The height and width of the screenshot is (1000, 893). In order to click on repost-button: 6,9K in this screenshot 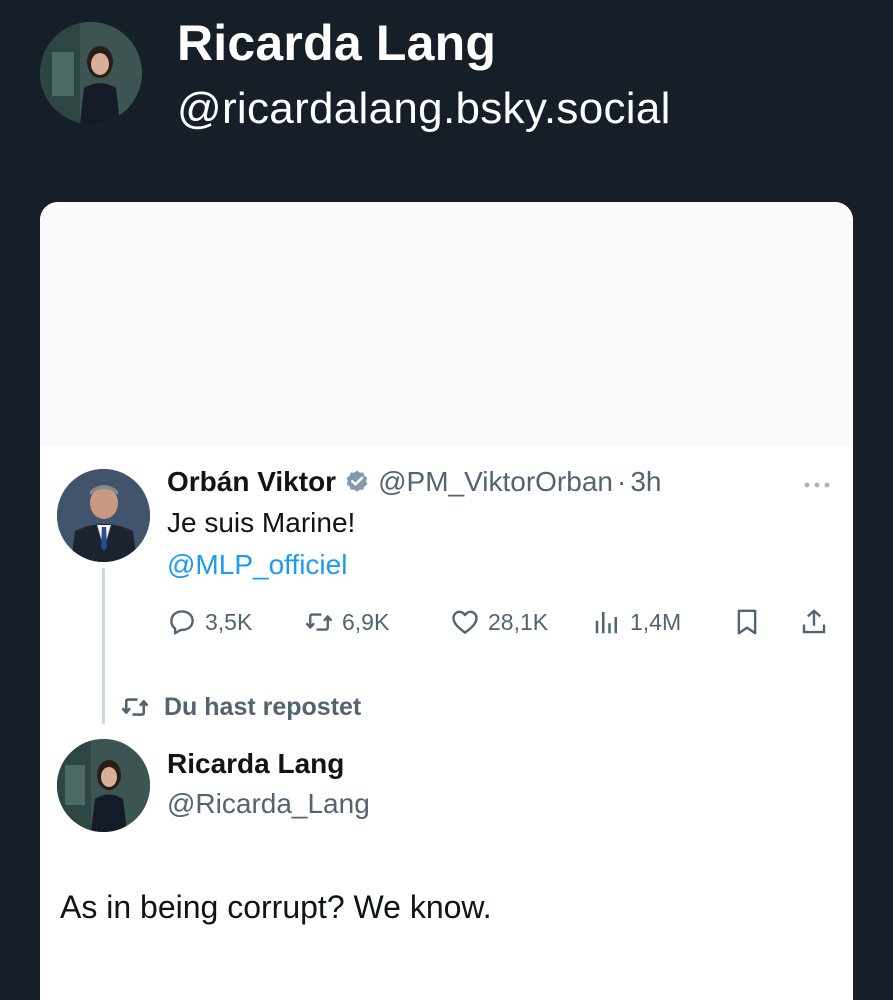, I will do `click(346, 622)`.